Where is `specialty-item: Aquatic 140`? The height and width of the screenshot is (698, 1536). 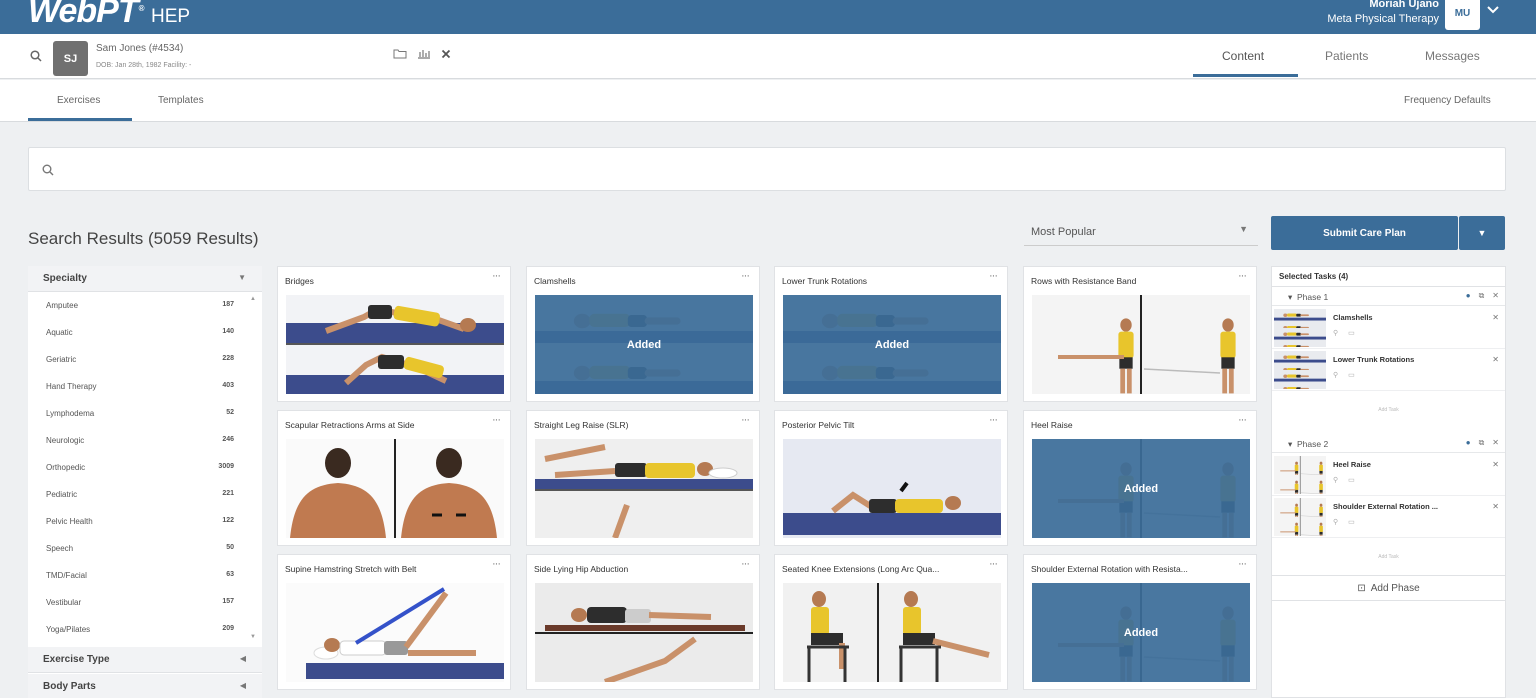 specialty-item: Aquatic 140 is located at coordinates (138, 333).